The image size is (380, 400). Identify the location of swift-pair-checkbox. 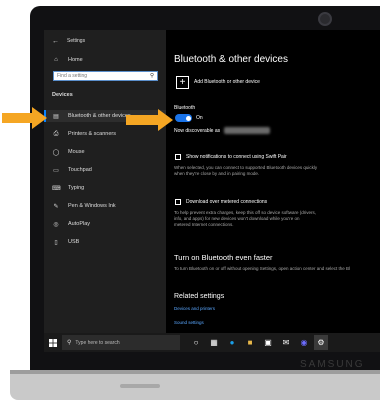
(178, 157).